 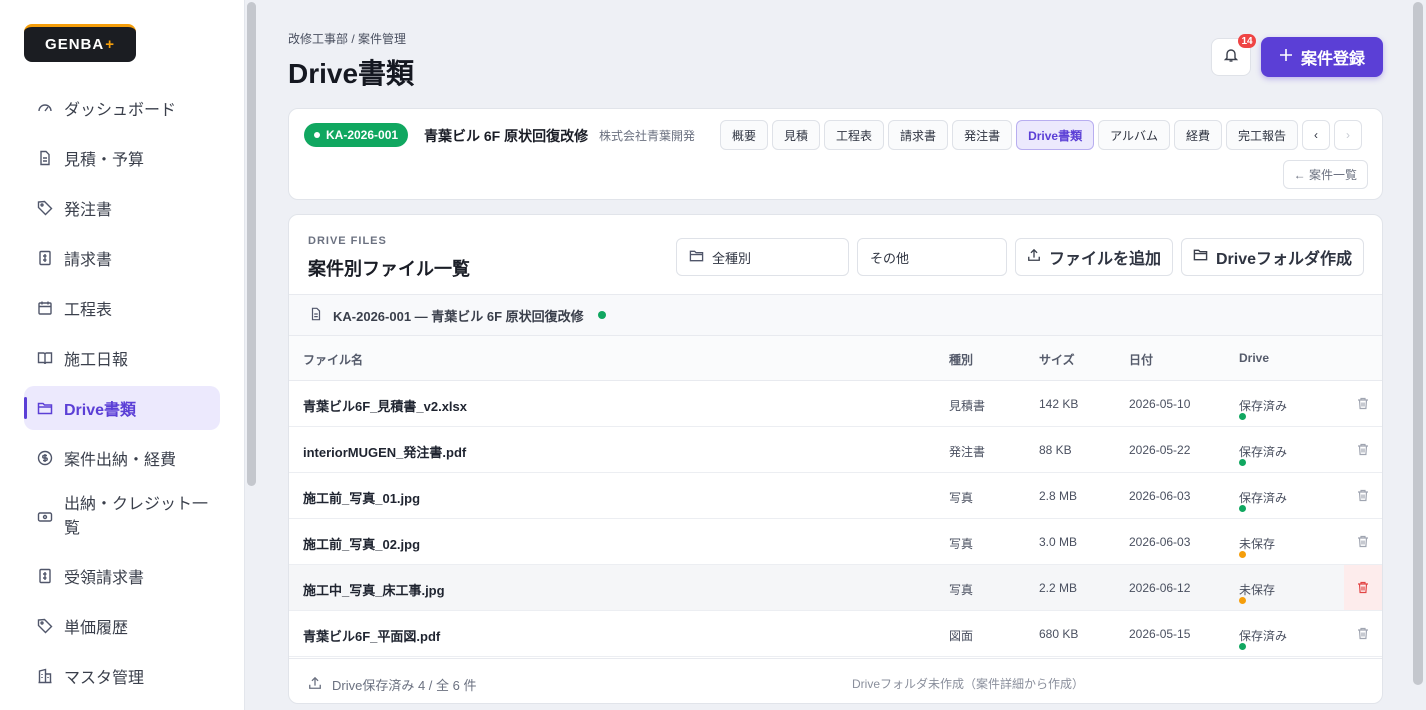 I want to click on sidebar-item-master: マスタ管理, so click(x=122, y=676).